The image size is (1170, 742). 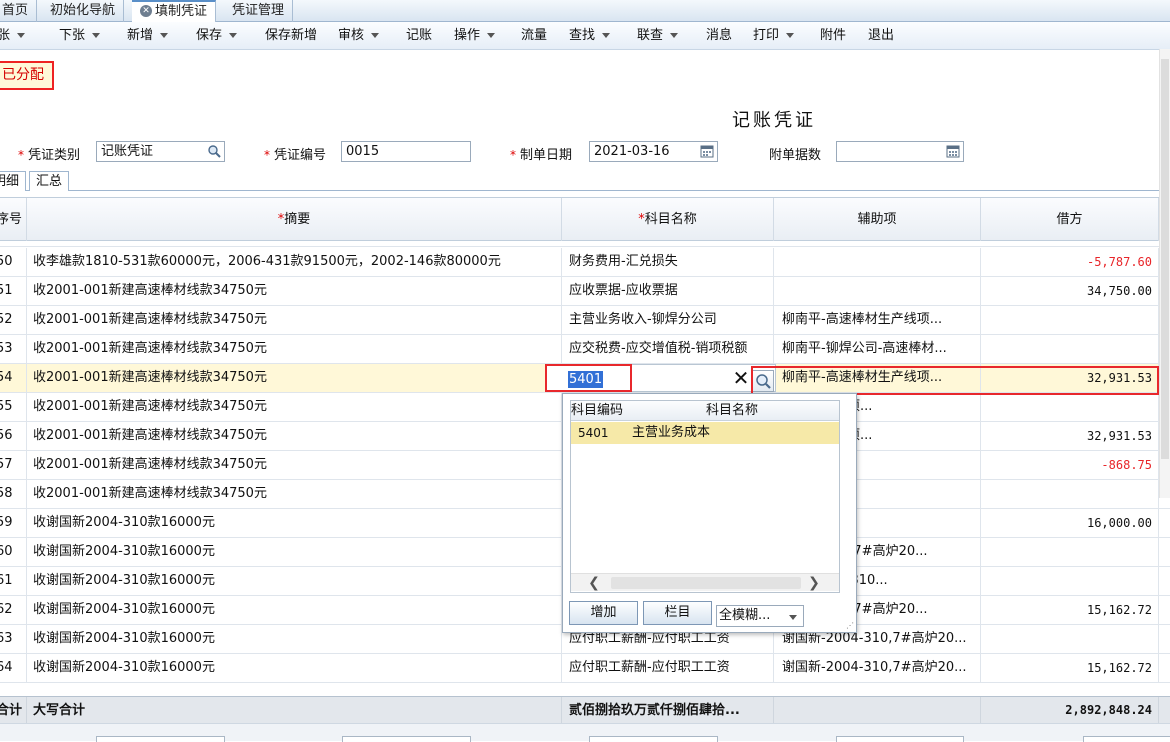 I want to click on tab-fill-voucher: ✕ 填制凭证, so click(x=174, y=11).